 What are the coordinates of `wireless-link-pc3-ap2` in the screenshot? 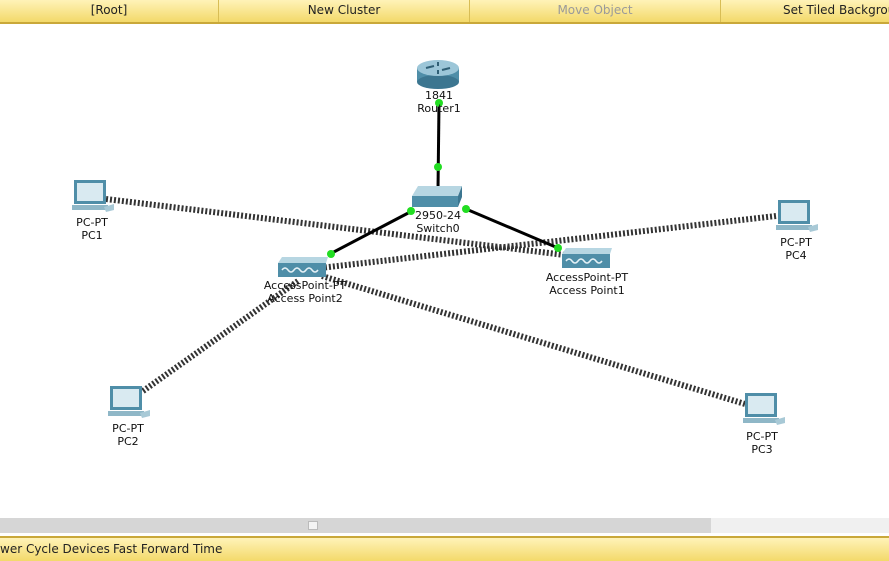 It's located at (533, 340).